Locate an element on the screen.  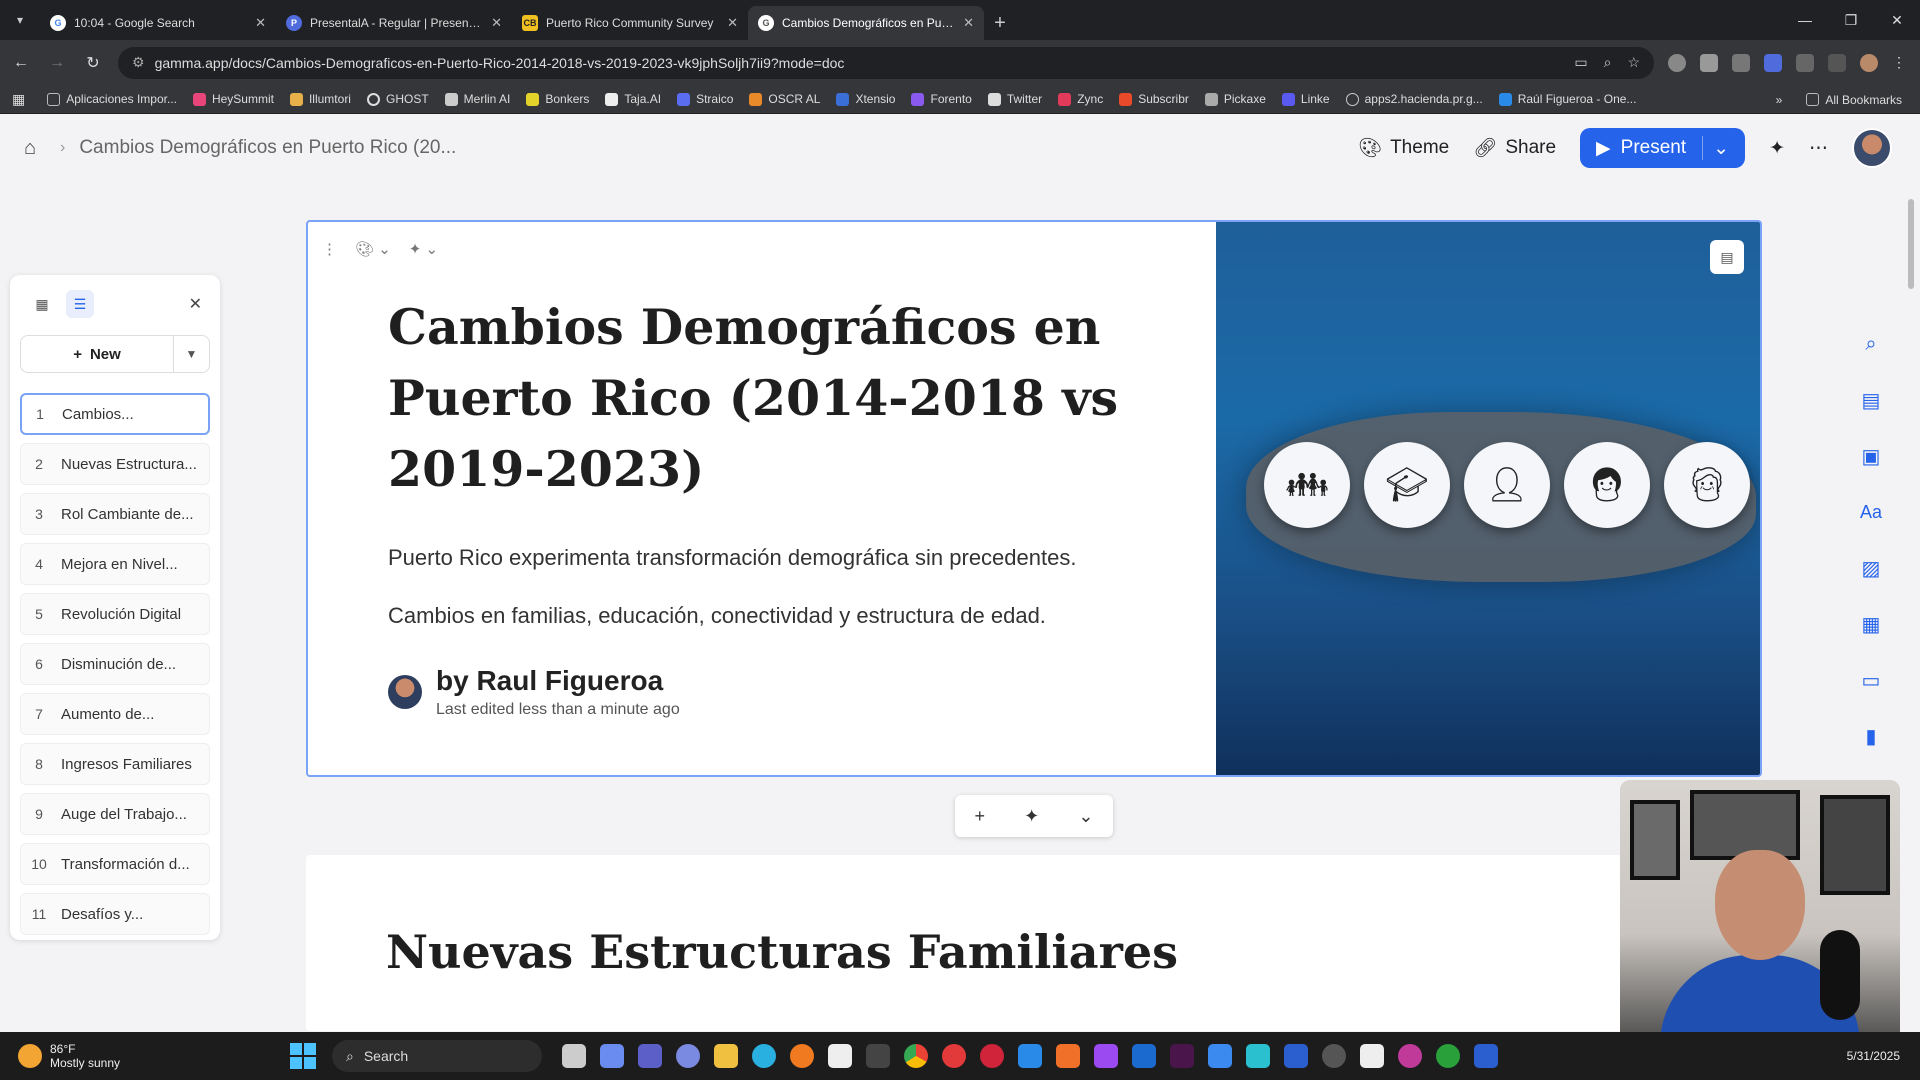
page-scrollbar is located at coordinates (1912, 605).